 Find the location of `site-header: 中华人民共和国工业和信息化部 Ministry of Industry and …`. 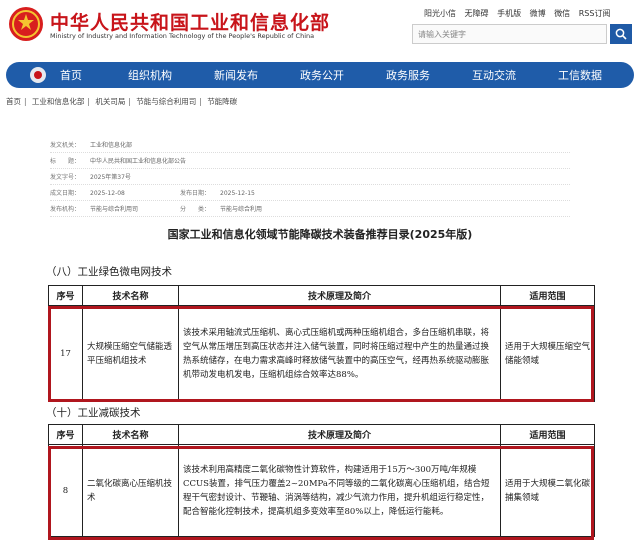

site-header: 中华人民共和国工业和信息化部 Ministry of Industry and … is located at coordinates (320, 28).